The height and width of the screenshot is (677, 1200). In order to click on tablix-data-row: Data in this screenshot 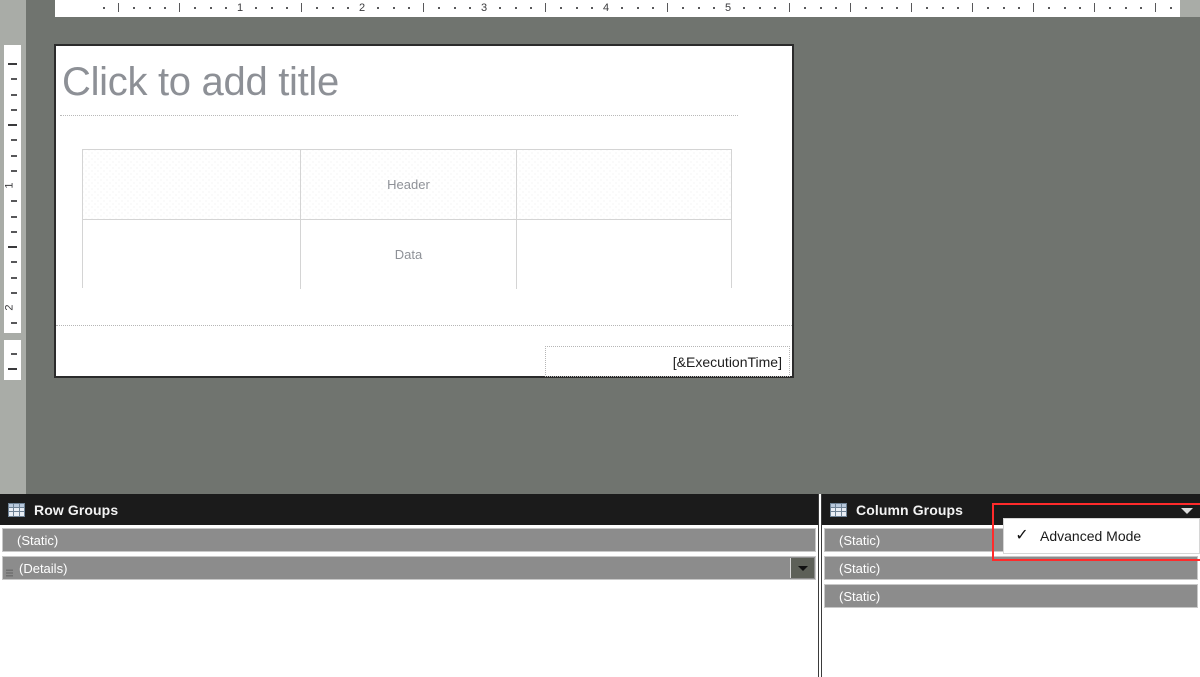, I will do `click(407, 254)`.